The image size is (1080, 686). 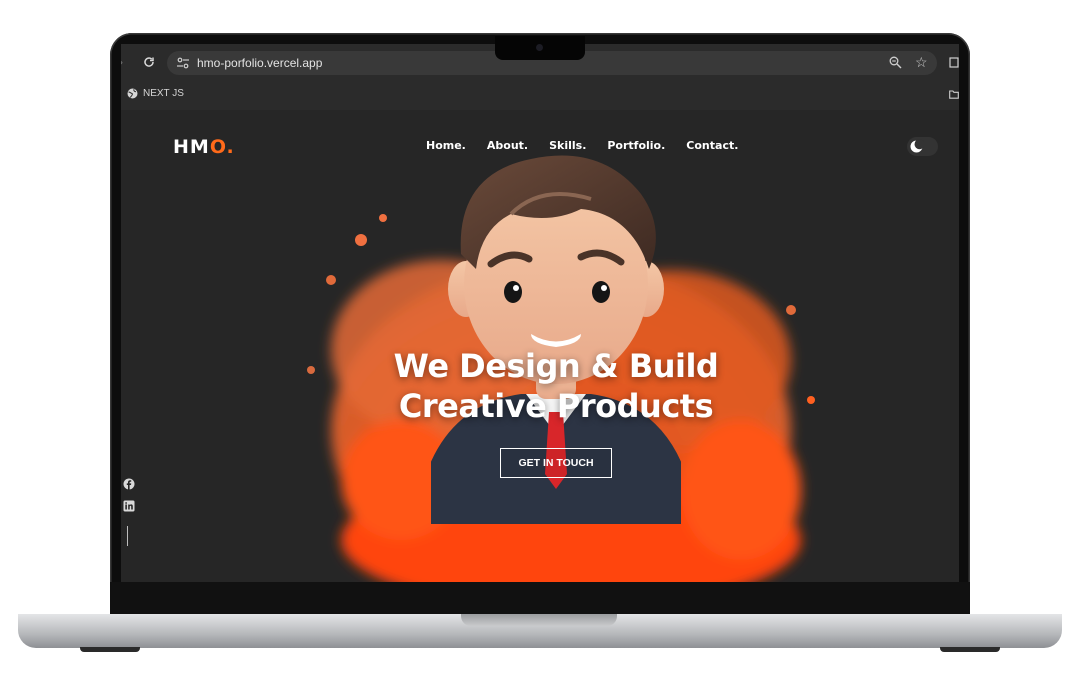 I want to click on social-divider-line, so click(x=127, y=536).